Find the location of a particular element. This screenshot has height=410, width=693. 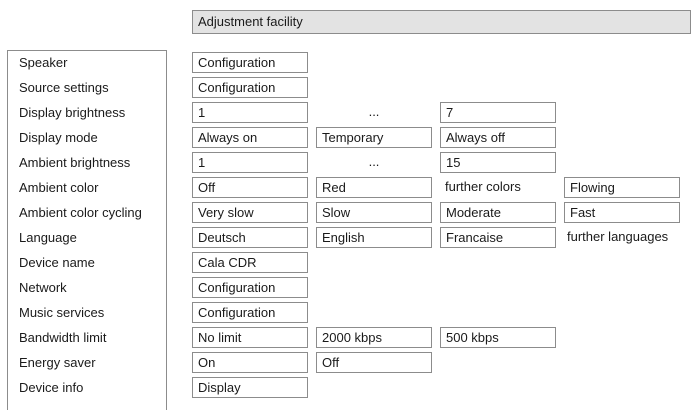

source-settings-configuration-option: Configuration is located at coordinates (250, 87).